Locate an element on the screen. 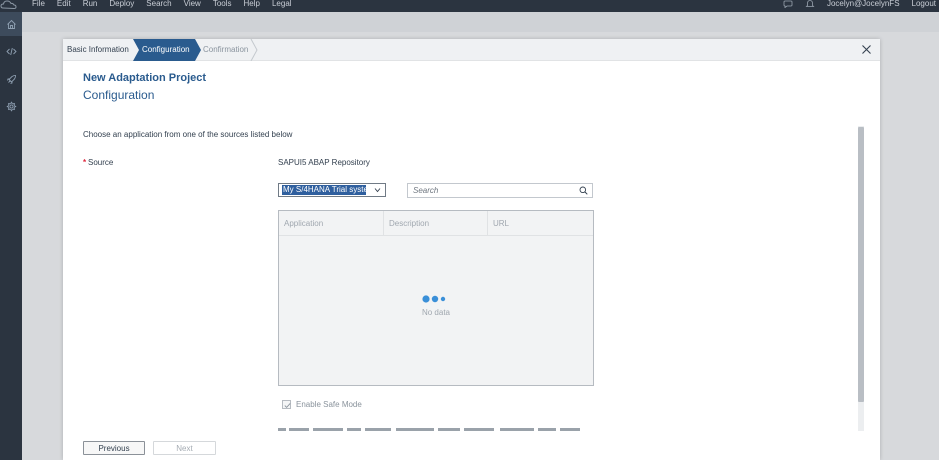 Image resolution: width=939 pixels, height=460 pixels. column-header-url: URL is located at coordinates (540, 223).